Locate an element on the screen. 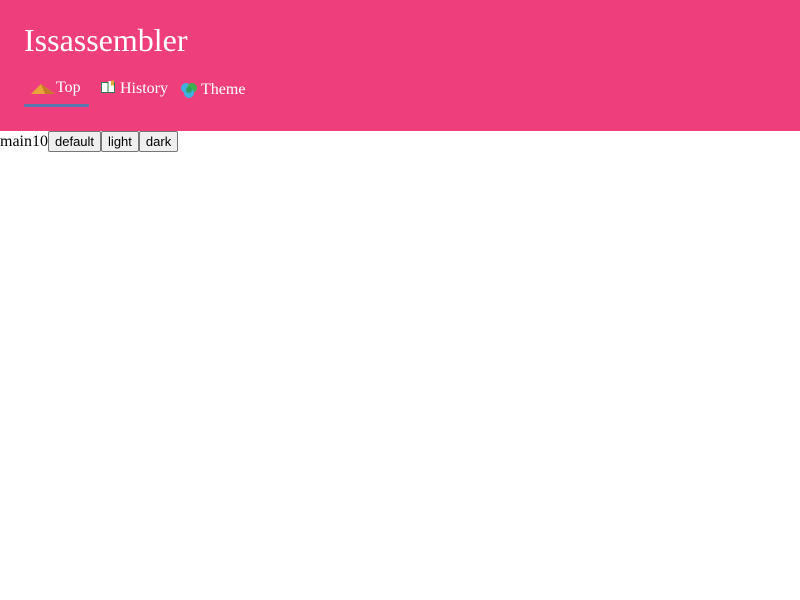  tab-theme-label: Theme is located at coordinates (223, 89).